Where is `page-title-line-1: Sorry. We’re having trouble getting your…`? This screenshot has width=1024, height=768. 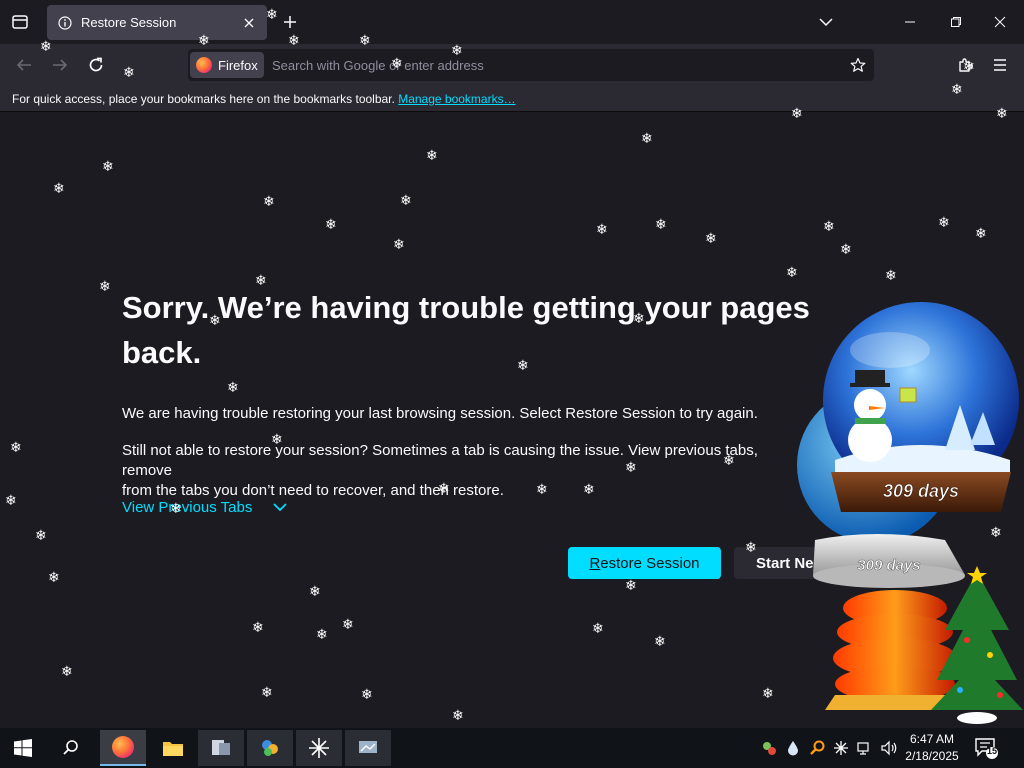 page-title-line-1: Sorry. We’re having trouble getting your… is located at coordinates (466, 307).